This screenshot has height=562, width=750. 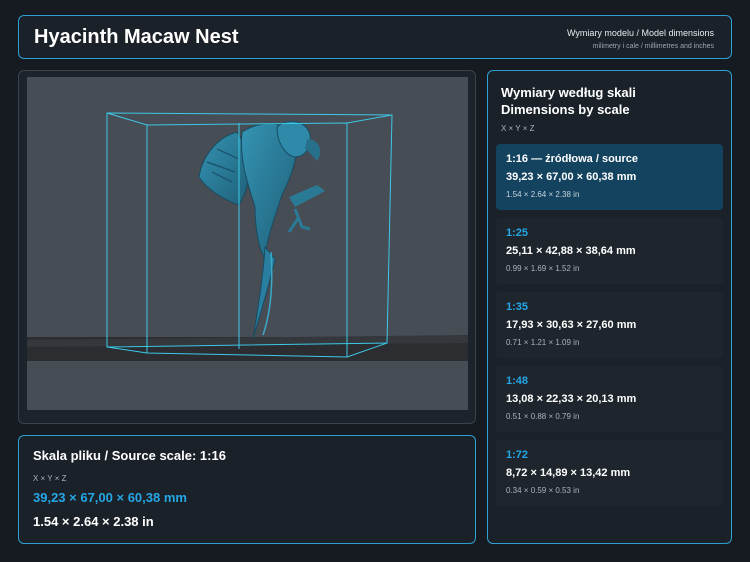 I want to click on scale-list-heading: Wymiary według skali Dimensions by scale, so click(x=568, y=101).